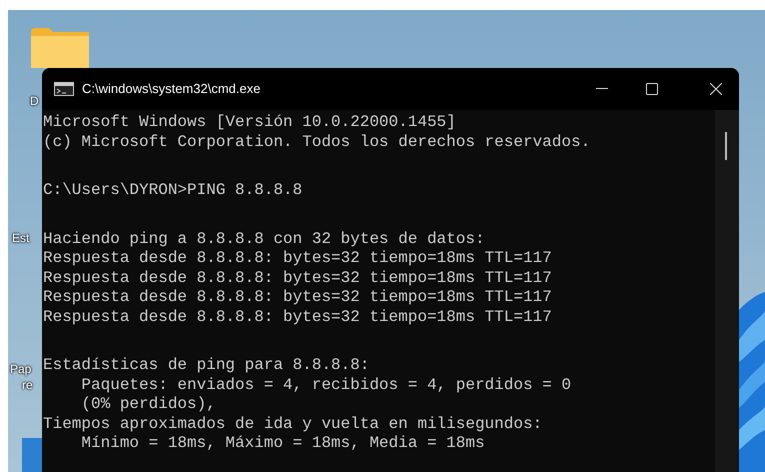 This screenshot has width=765, height=472. I want to click on scrollbar, so click(727, 291).